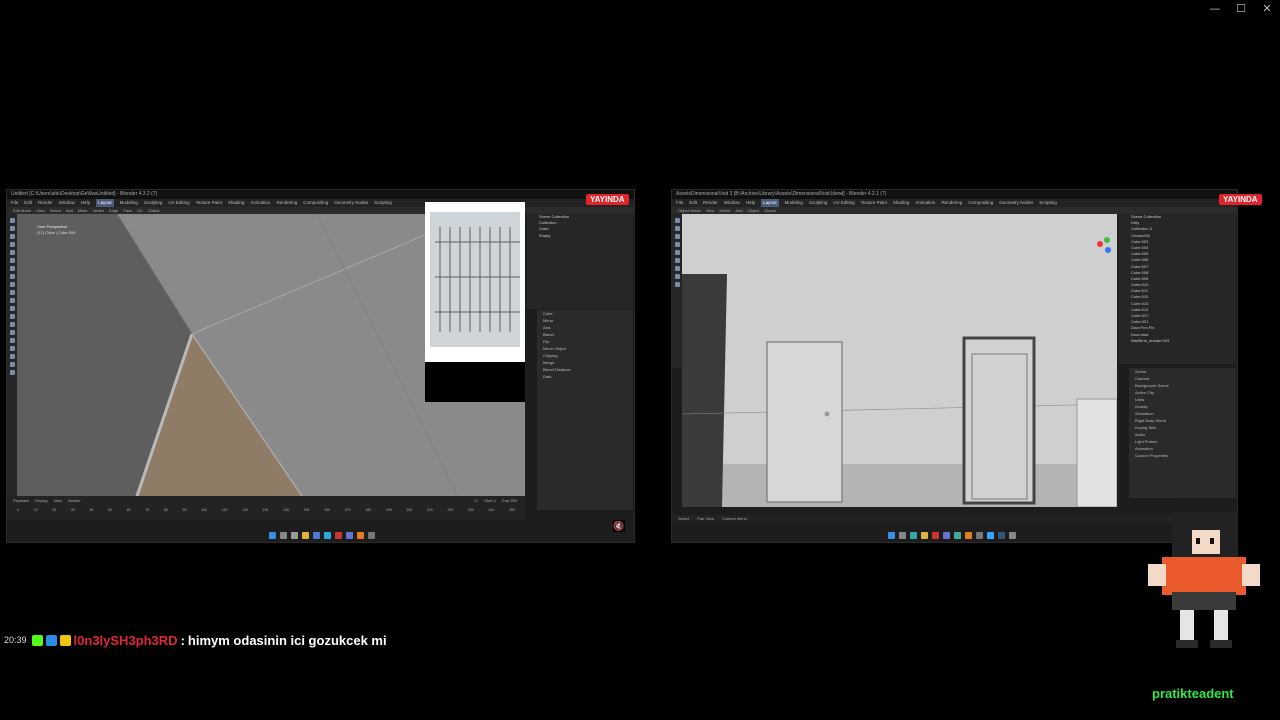  Describe the element at coordinates (41, 500) in the screenshot. I see `left-timeline-menu-1: Keying` at that location.